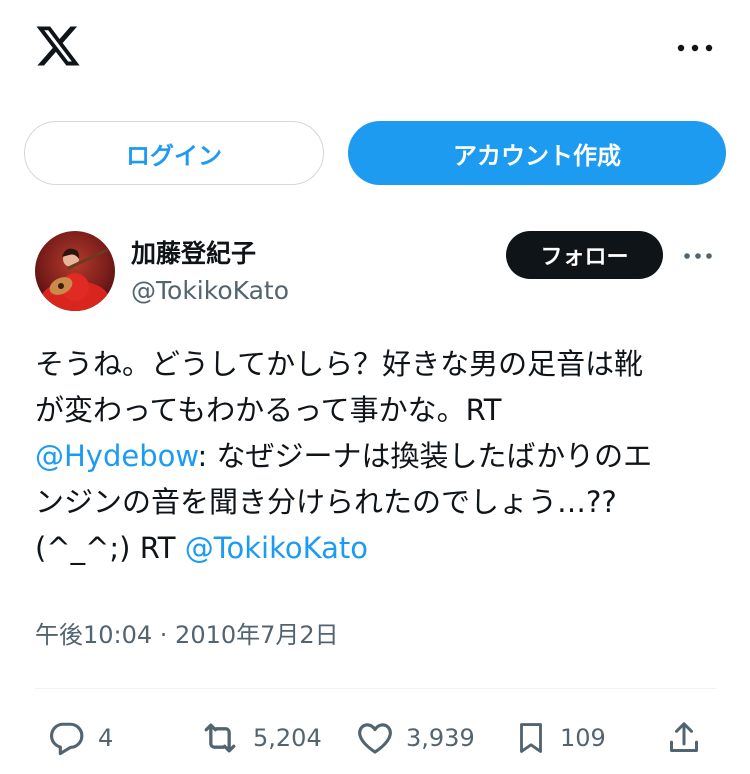 The height and width of the screenshot is (774, 750). I want to click on bookmark-button: 109, so click(559, 738).